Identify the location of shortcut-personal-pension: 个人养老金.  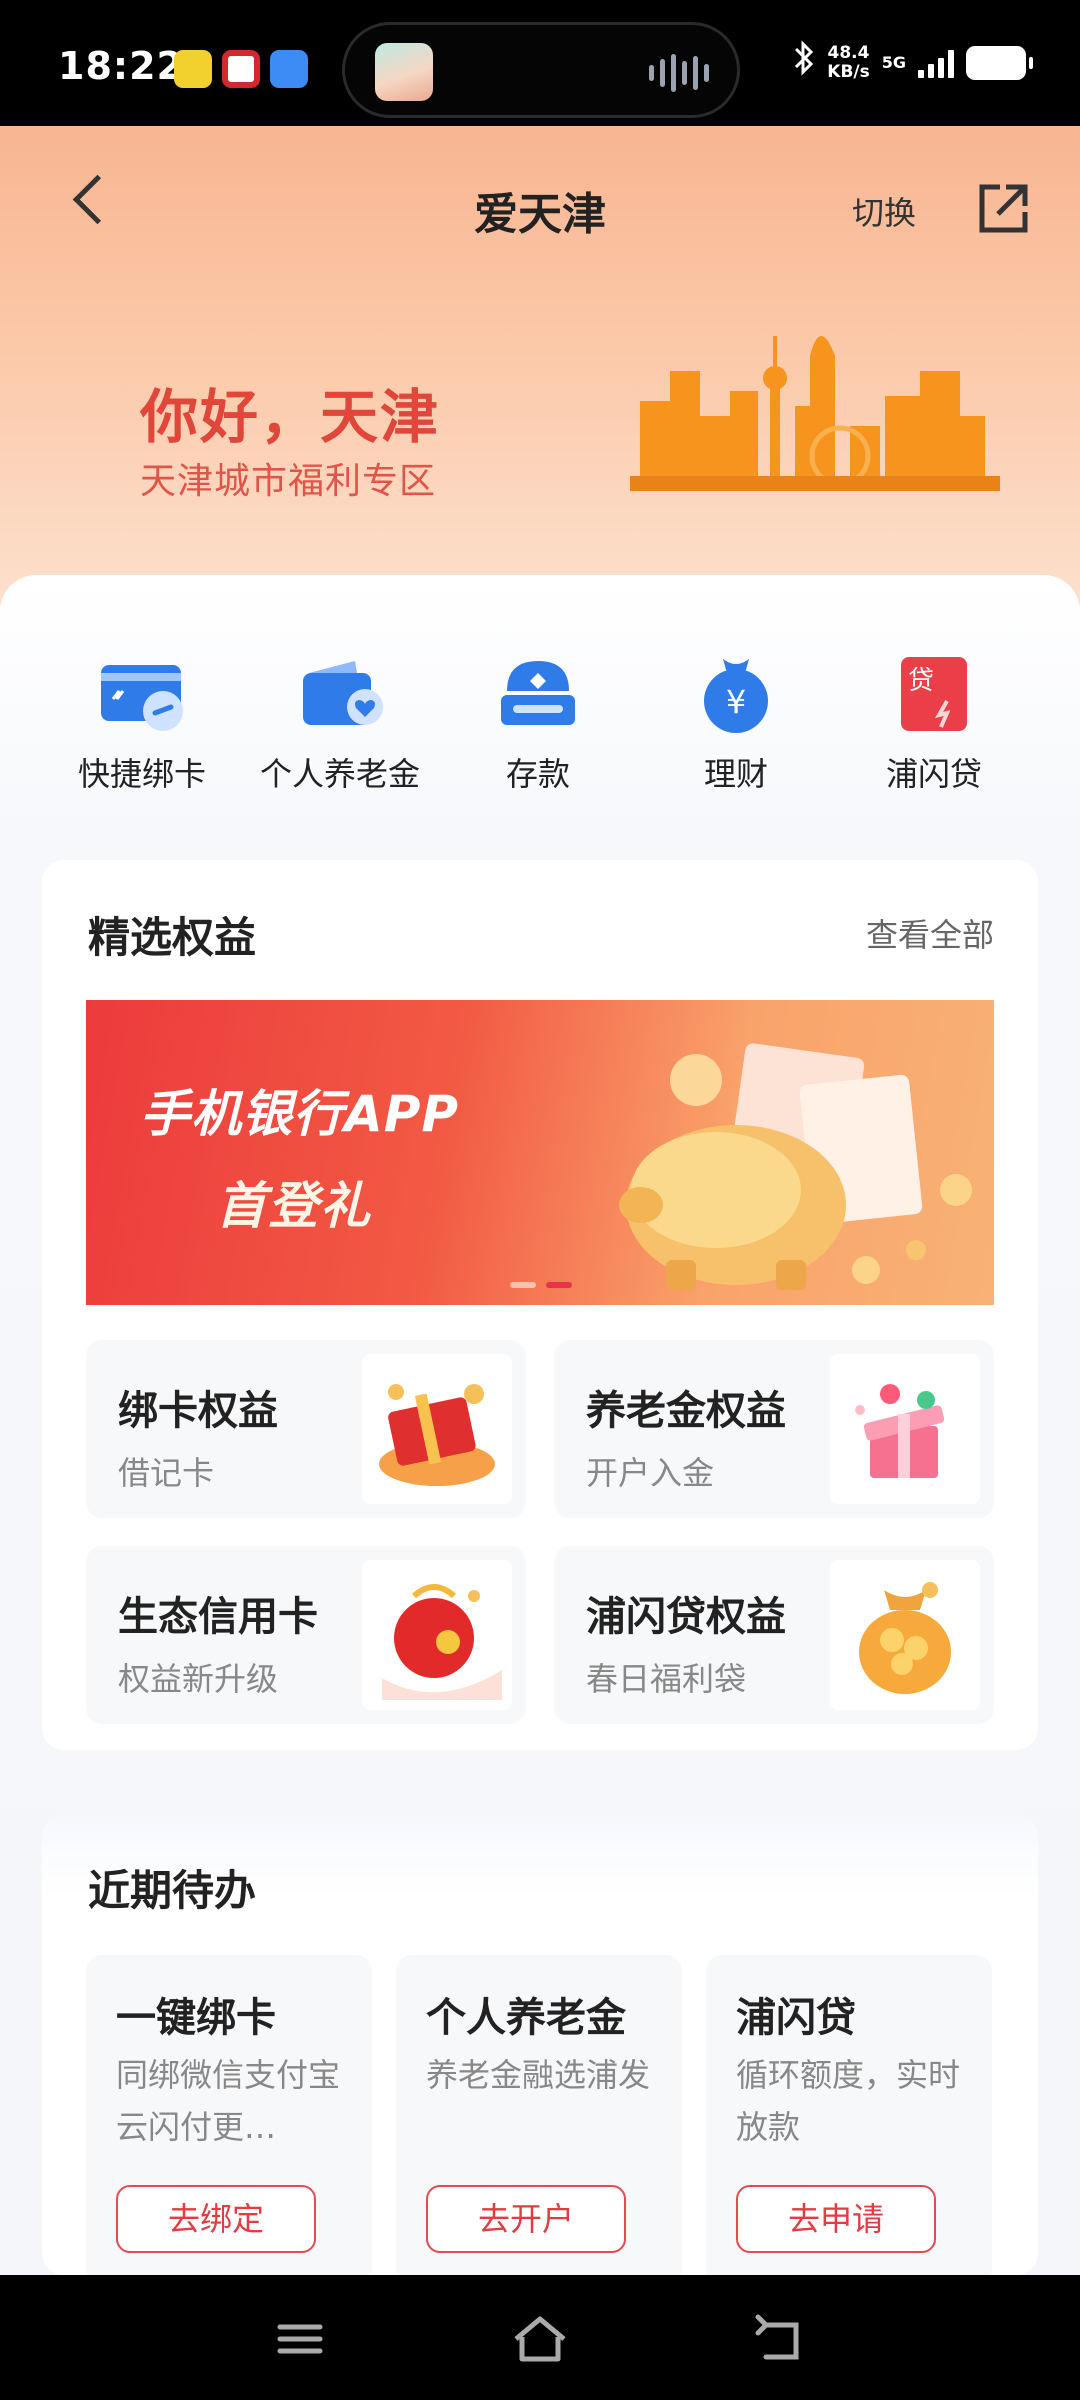
(340, 725).